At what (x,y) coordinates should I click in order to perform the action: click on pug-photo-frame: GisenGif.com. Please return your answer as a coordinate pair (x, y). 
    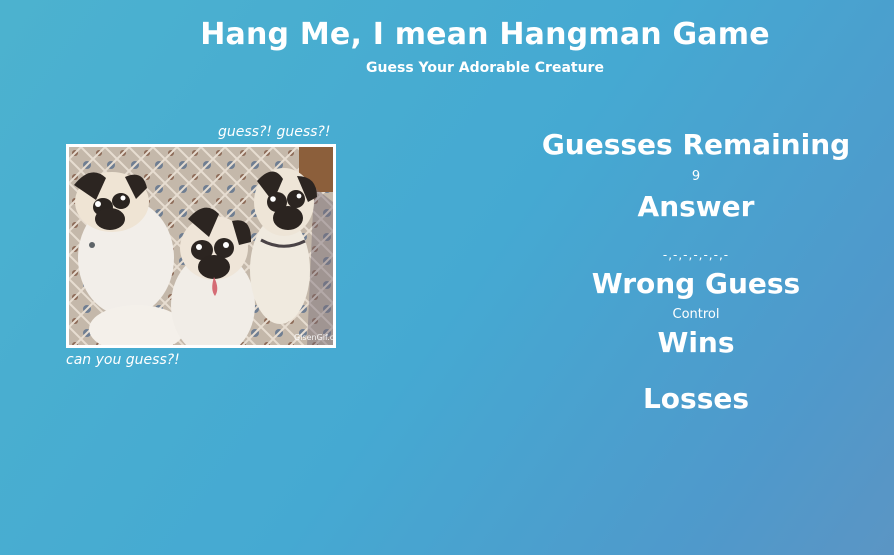
    Looking at the image, I should click on (201, 246).